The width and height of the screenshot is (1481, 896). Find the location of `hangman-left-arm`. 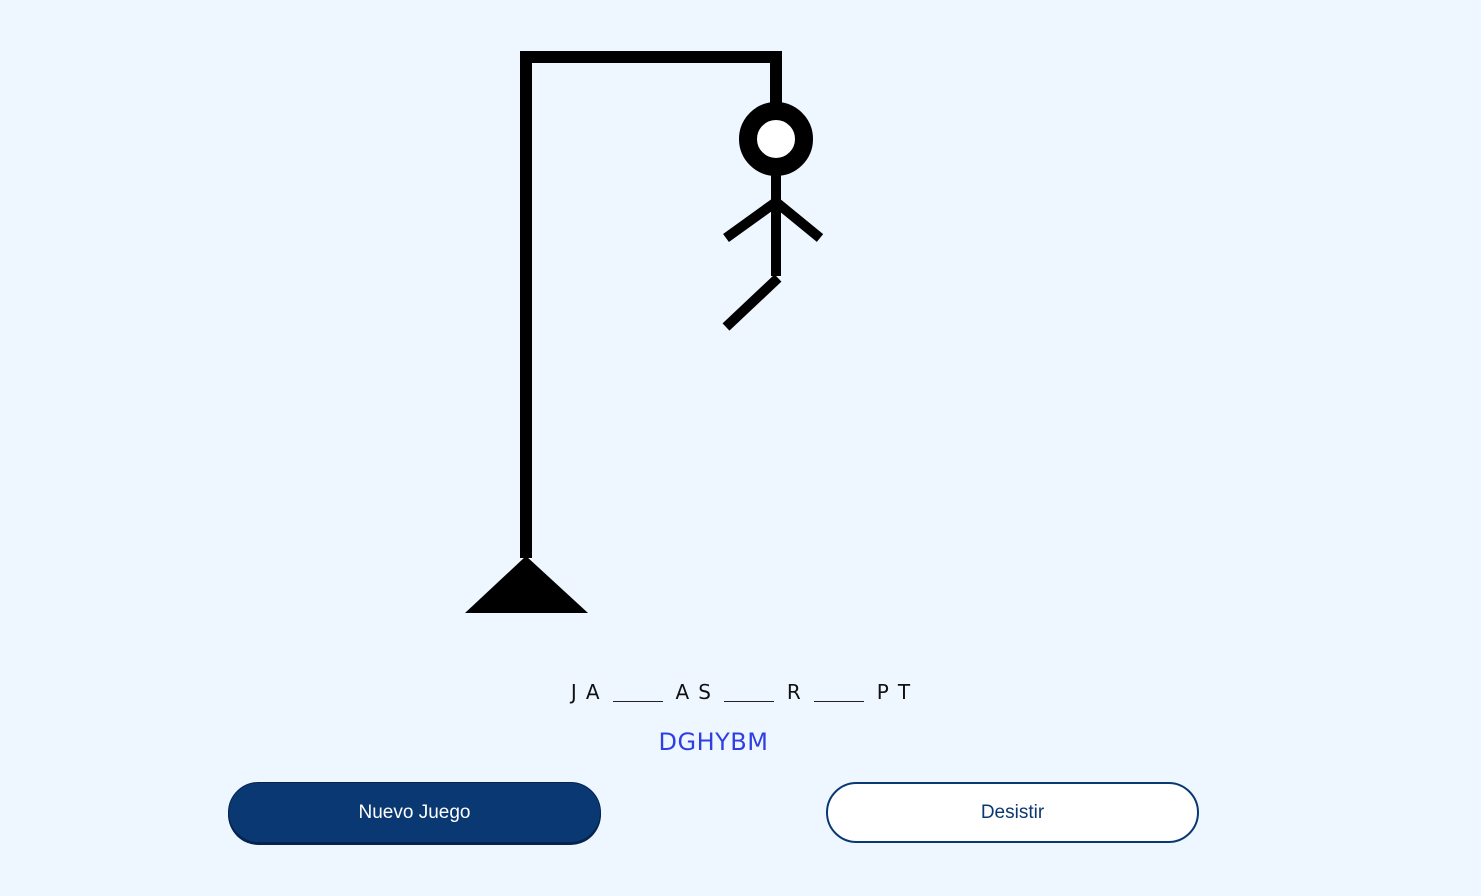

hangman-left-arm is located at coordinates (751, 220).